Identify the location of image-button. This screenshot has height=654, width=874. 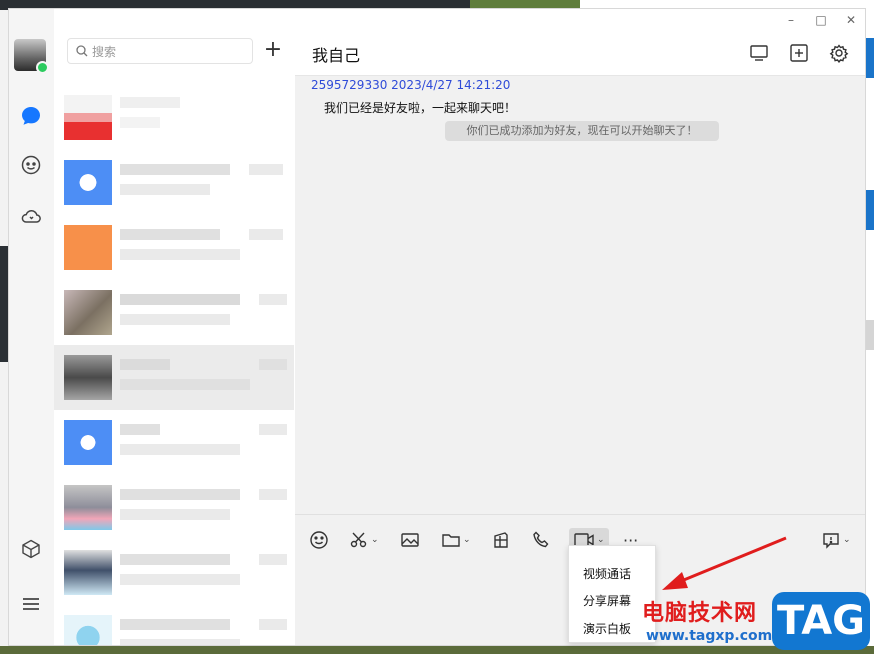
(410, 540).